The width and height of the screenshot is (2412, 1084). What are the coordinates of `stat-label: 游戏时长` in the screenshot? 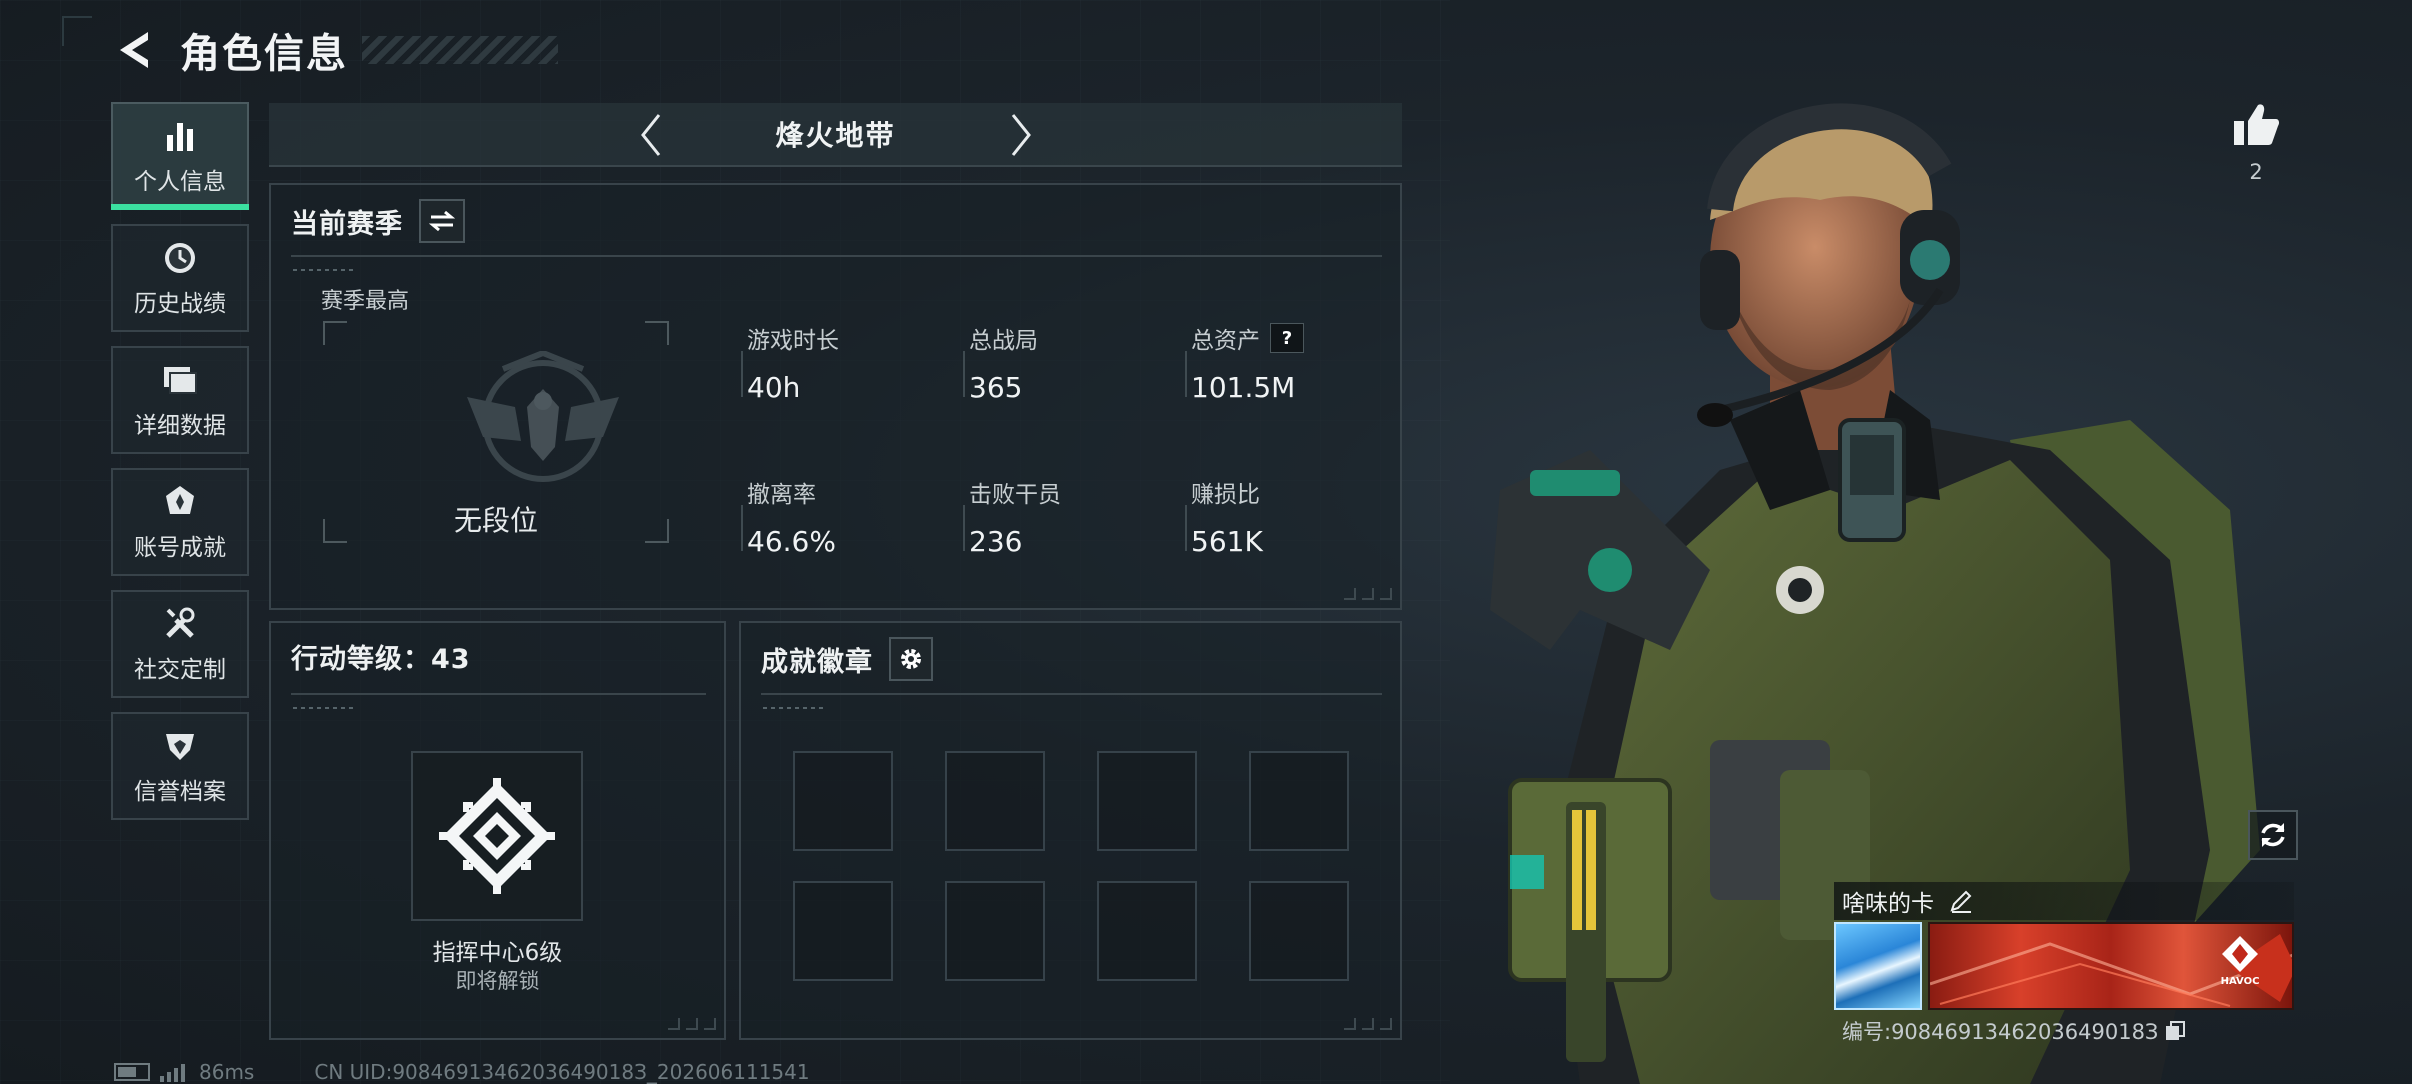 It's located at (793, 341).